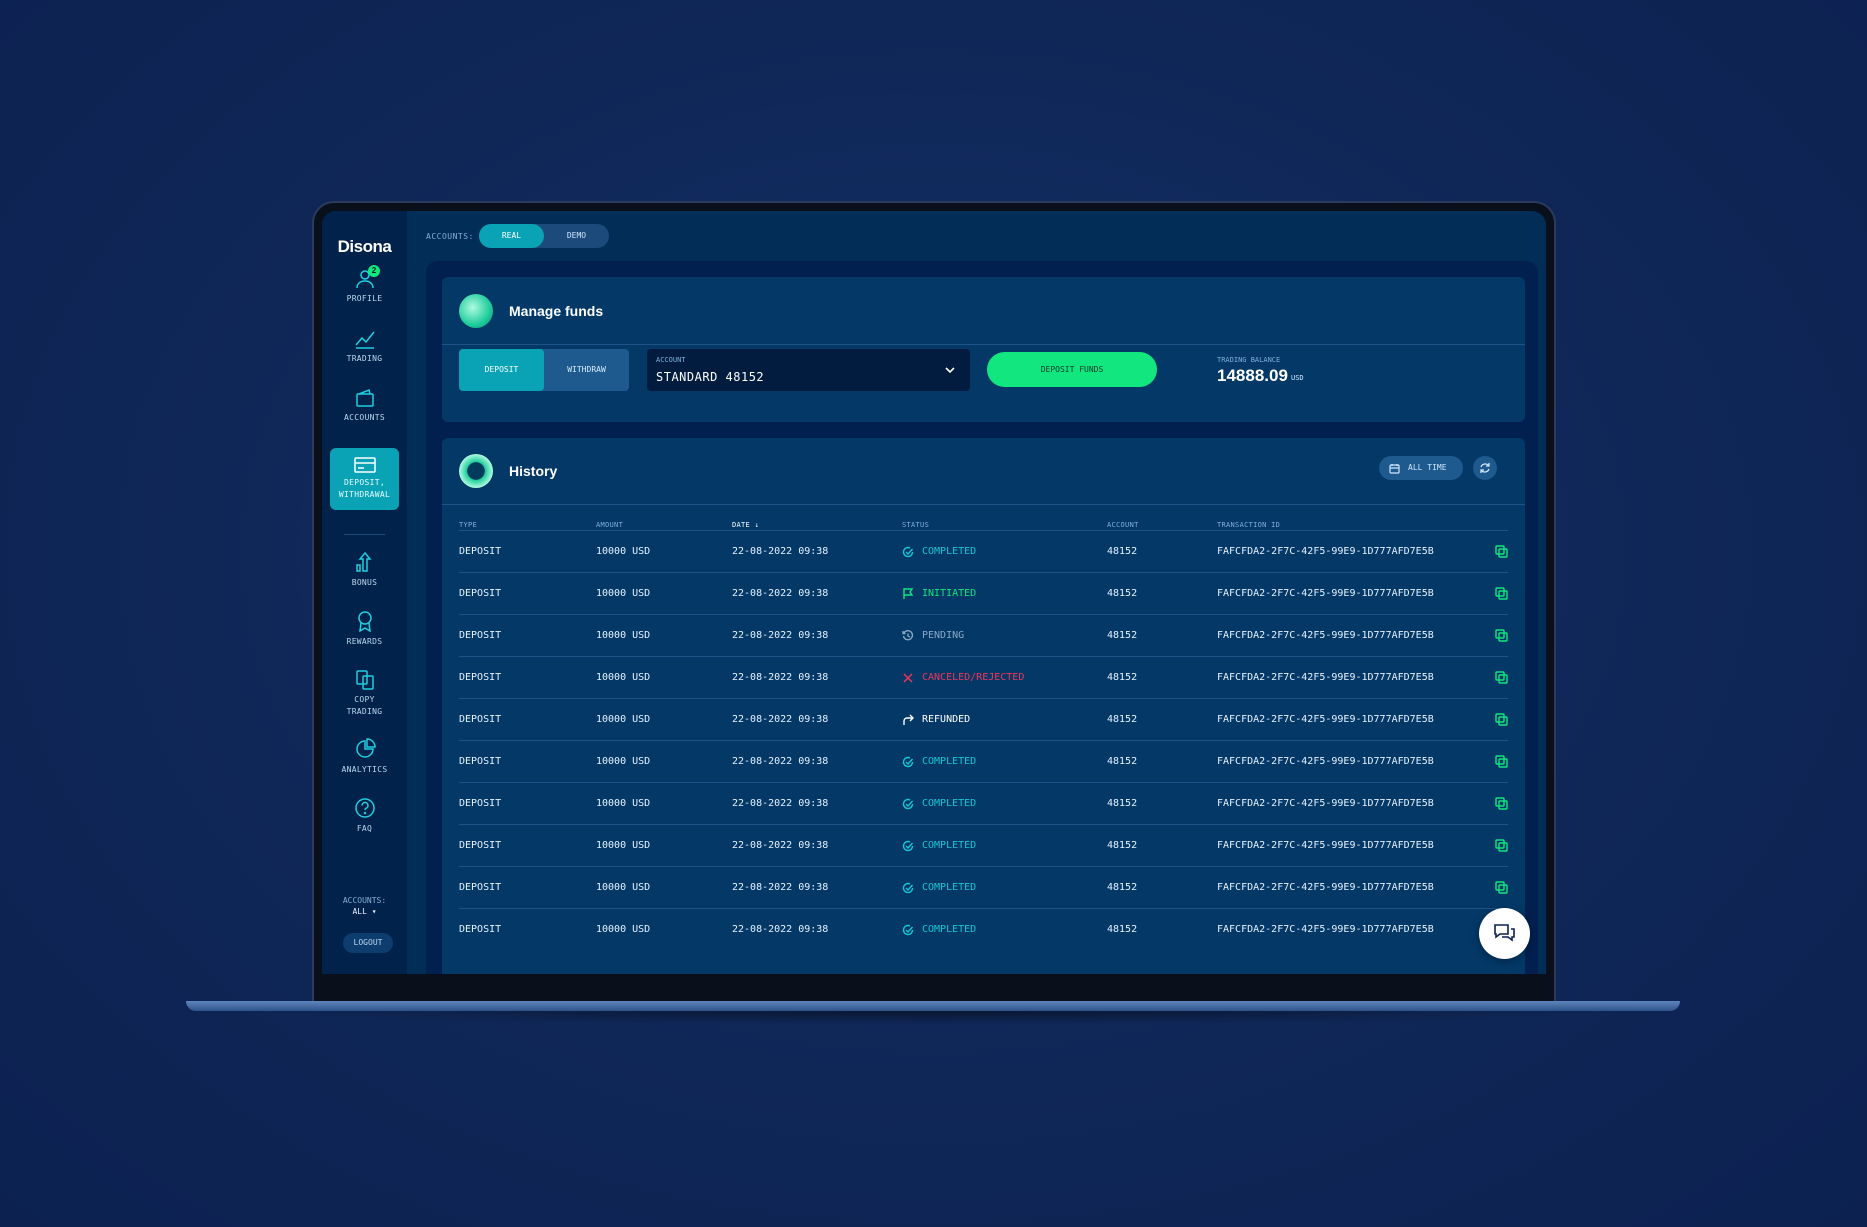  Describe the element at coordinates (364, 828) in the screenshot. I see `sidebar-item-label: FAQ` at that location.